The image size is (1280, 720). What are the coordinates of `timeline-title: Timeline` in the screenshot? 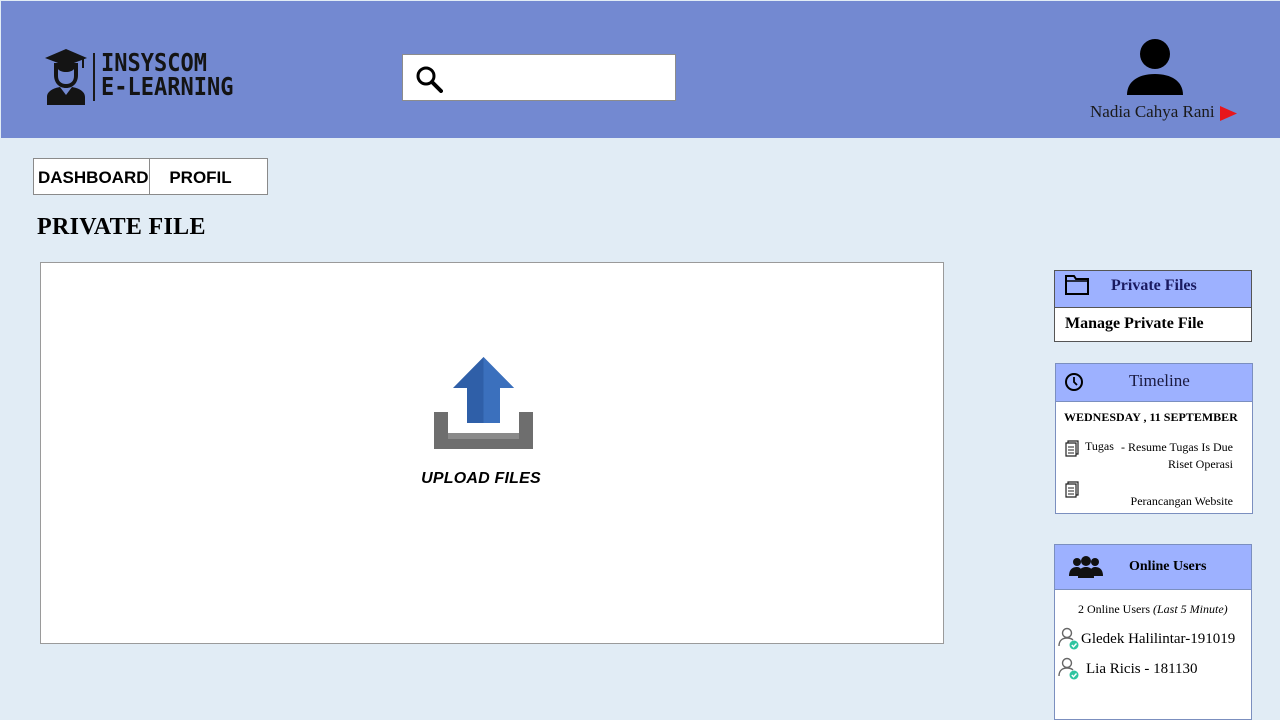 It's located at (1159, 380).